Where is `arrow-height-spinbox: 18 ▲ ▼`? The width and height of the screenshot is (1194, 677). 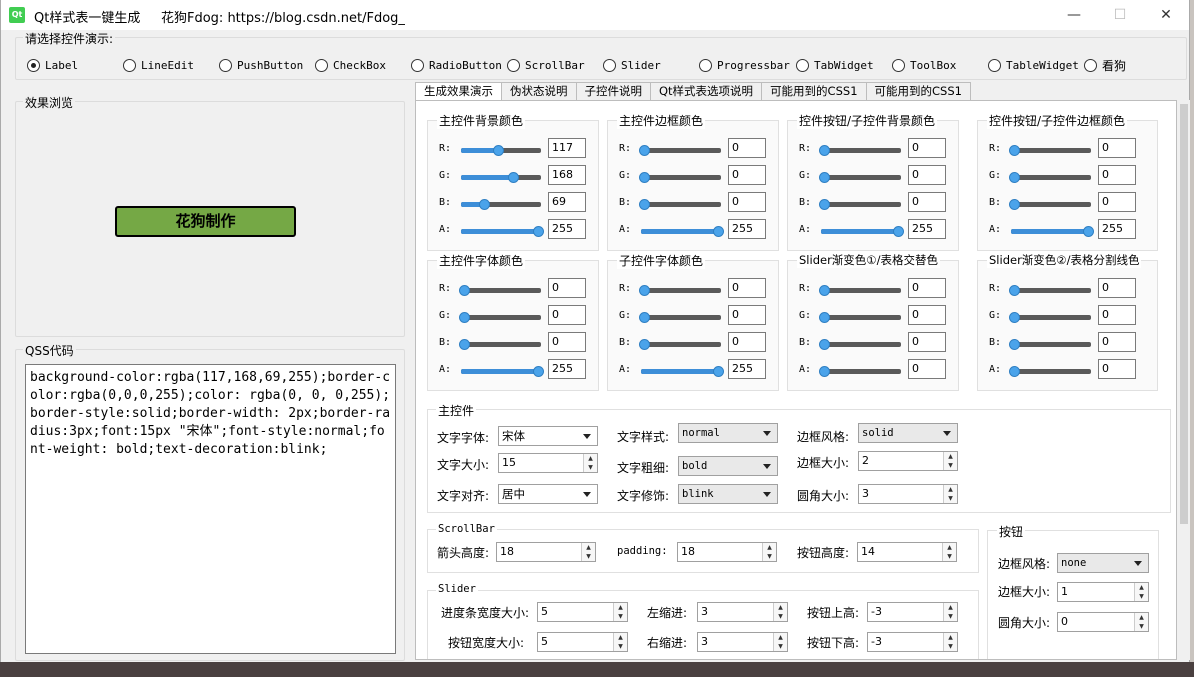 arrow-height-spinbox: 18 ▲ ▼ is located at coordinates (546, 552).